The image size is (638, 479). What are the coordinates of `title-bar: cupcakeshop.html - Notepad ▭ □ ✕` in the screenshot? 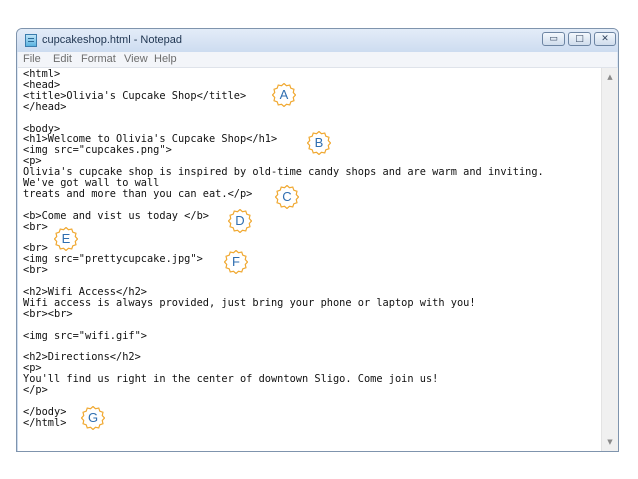 It's located at (317, 40).